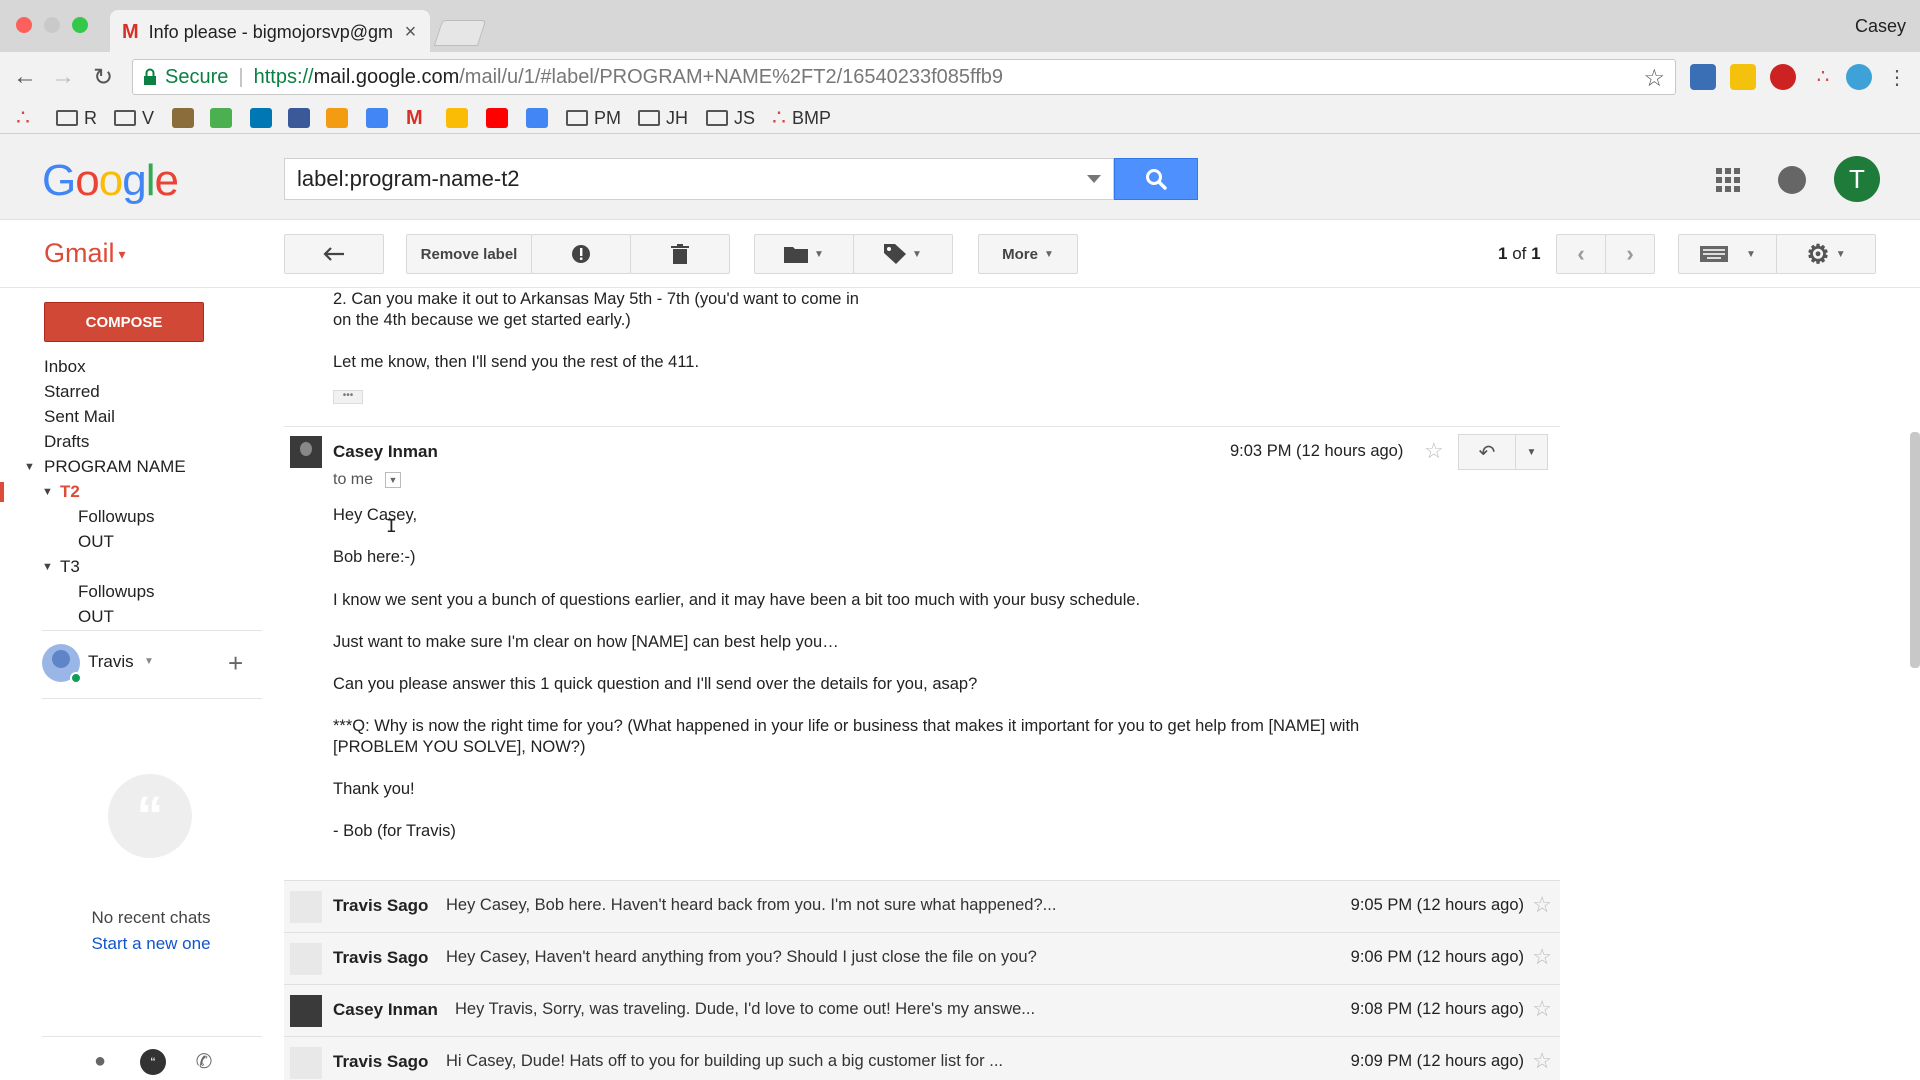  I want to click on sidebar-item-drafts: Drafts, so click(66, 442).